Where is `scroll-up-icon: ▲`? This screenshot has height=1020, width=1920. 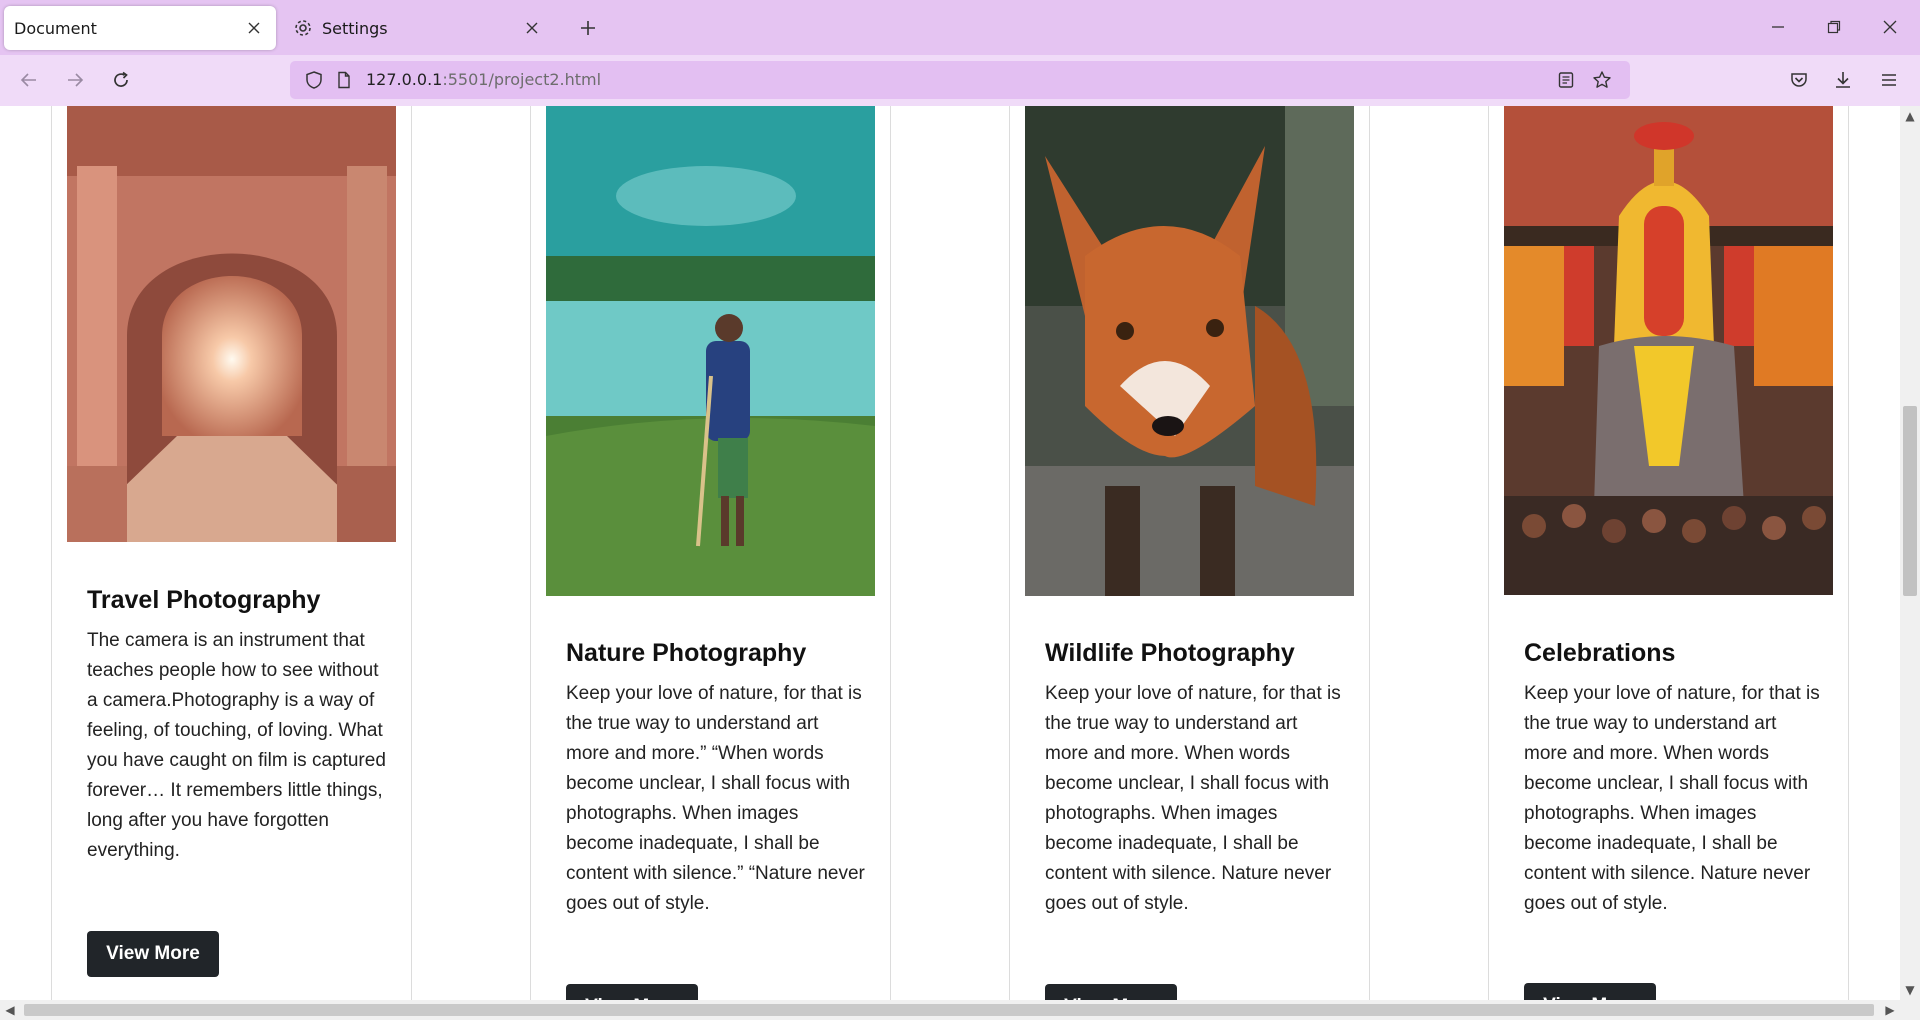
scroll-up-icon: ▲ is located at coordinates (1910, 116).